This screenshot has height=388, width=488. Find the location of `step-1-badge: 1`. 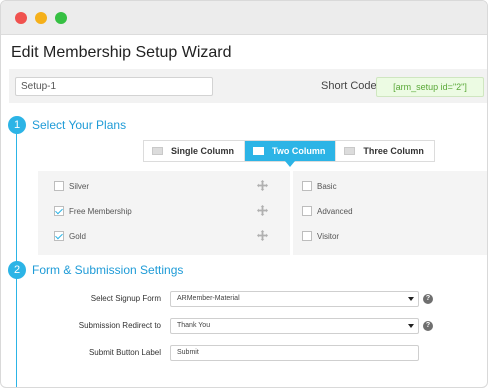

step-1-badge: 1 is located at coordinates (17, 125).